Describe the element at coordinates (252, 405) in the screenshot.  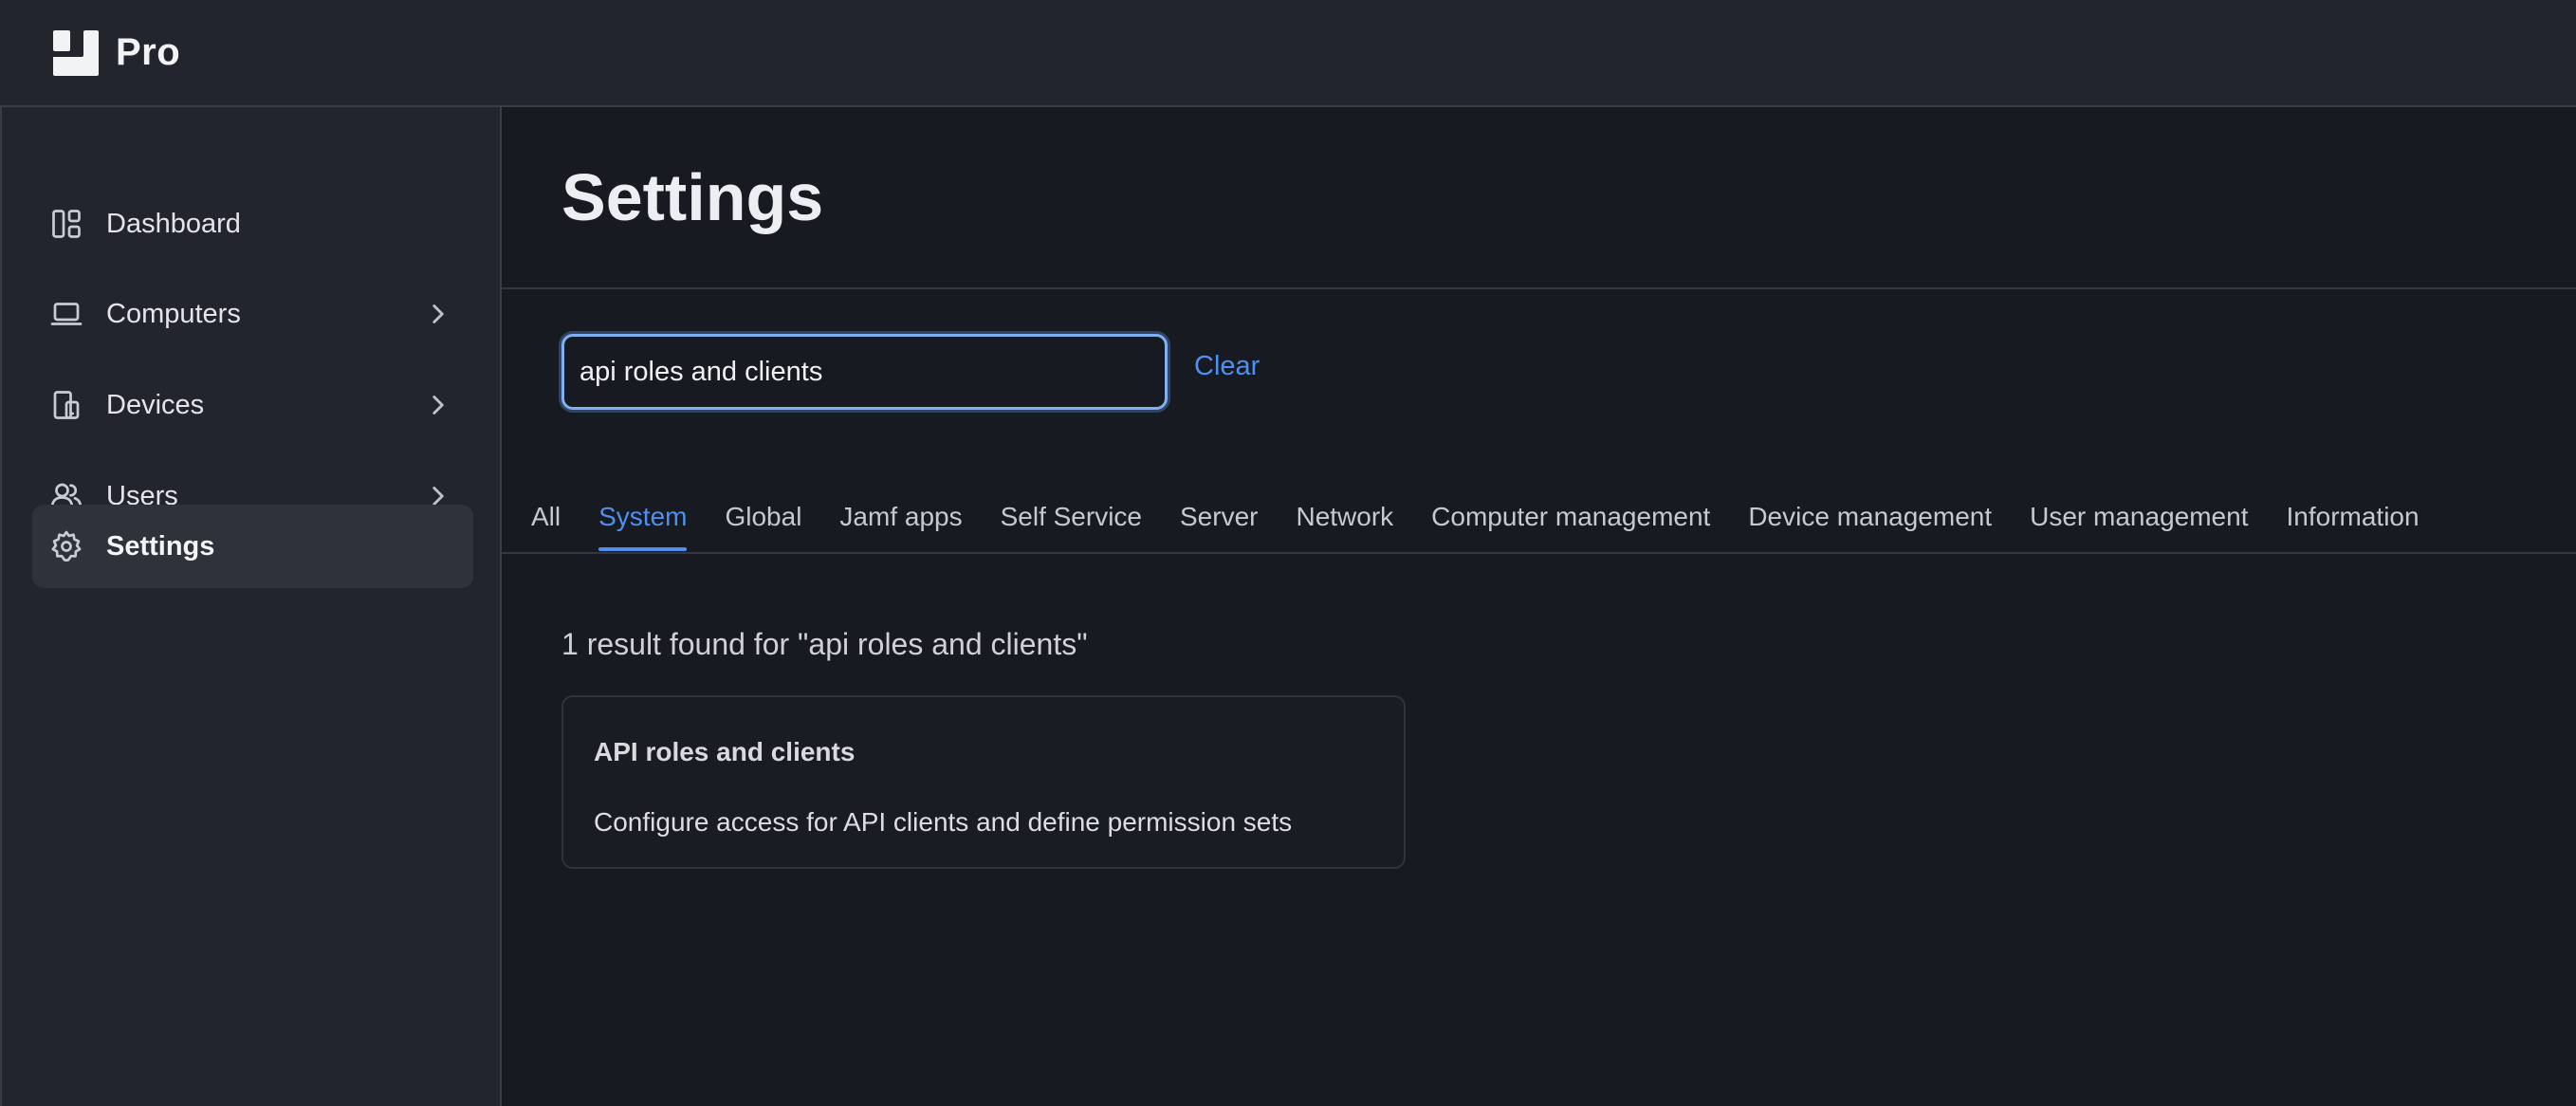
I see `sidebar-item-devices: Devices` at that location.